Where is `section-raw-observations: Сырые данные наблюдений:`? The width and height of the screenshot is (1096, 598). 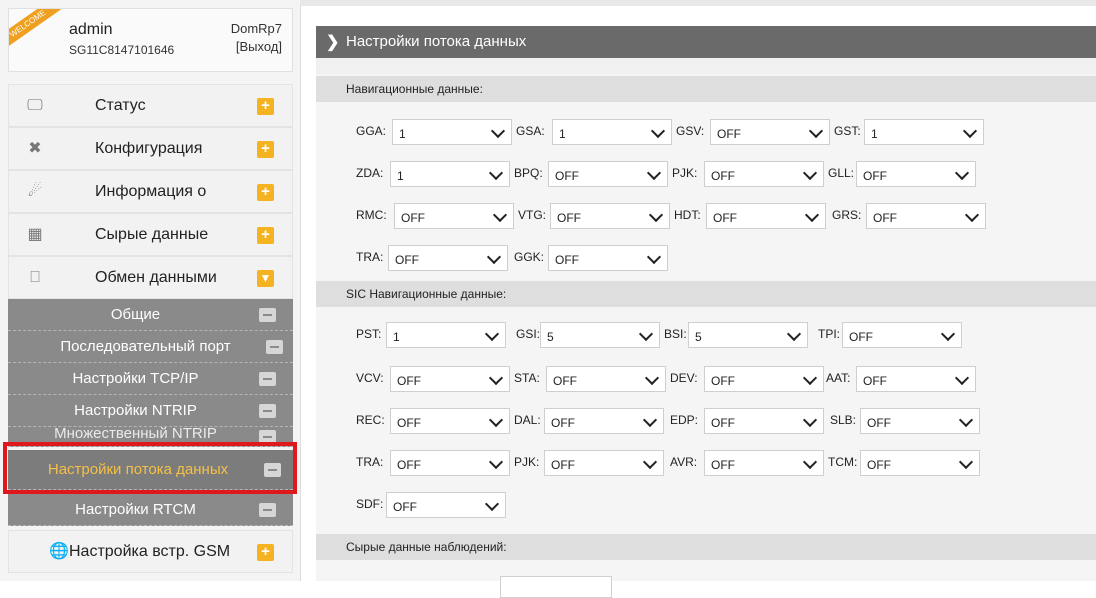 section-raw-observations: Сырые данные наблюдений: is located at coordinates (706, 547).